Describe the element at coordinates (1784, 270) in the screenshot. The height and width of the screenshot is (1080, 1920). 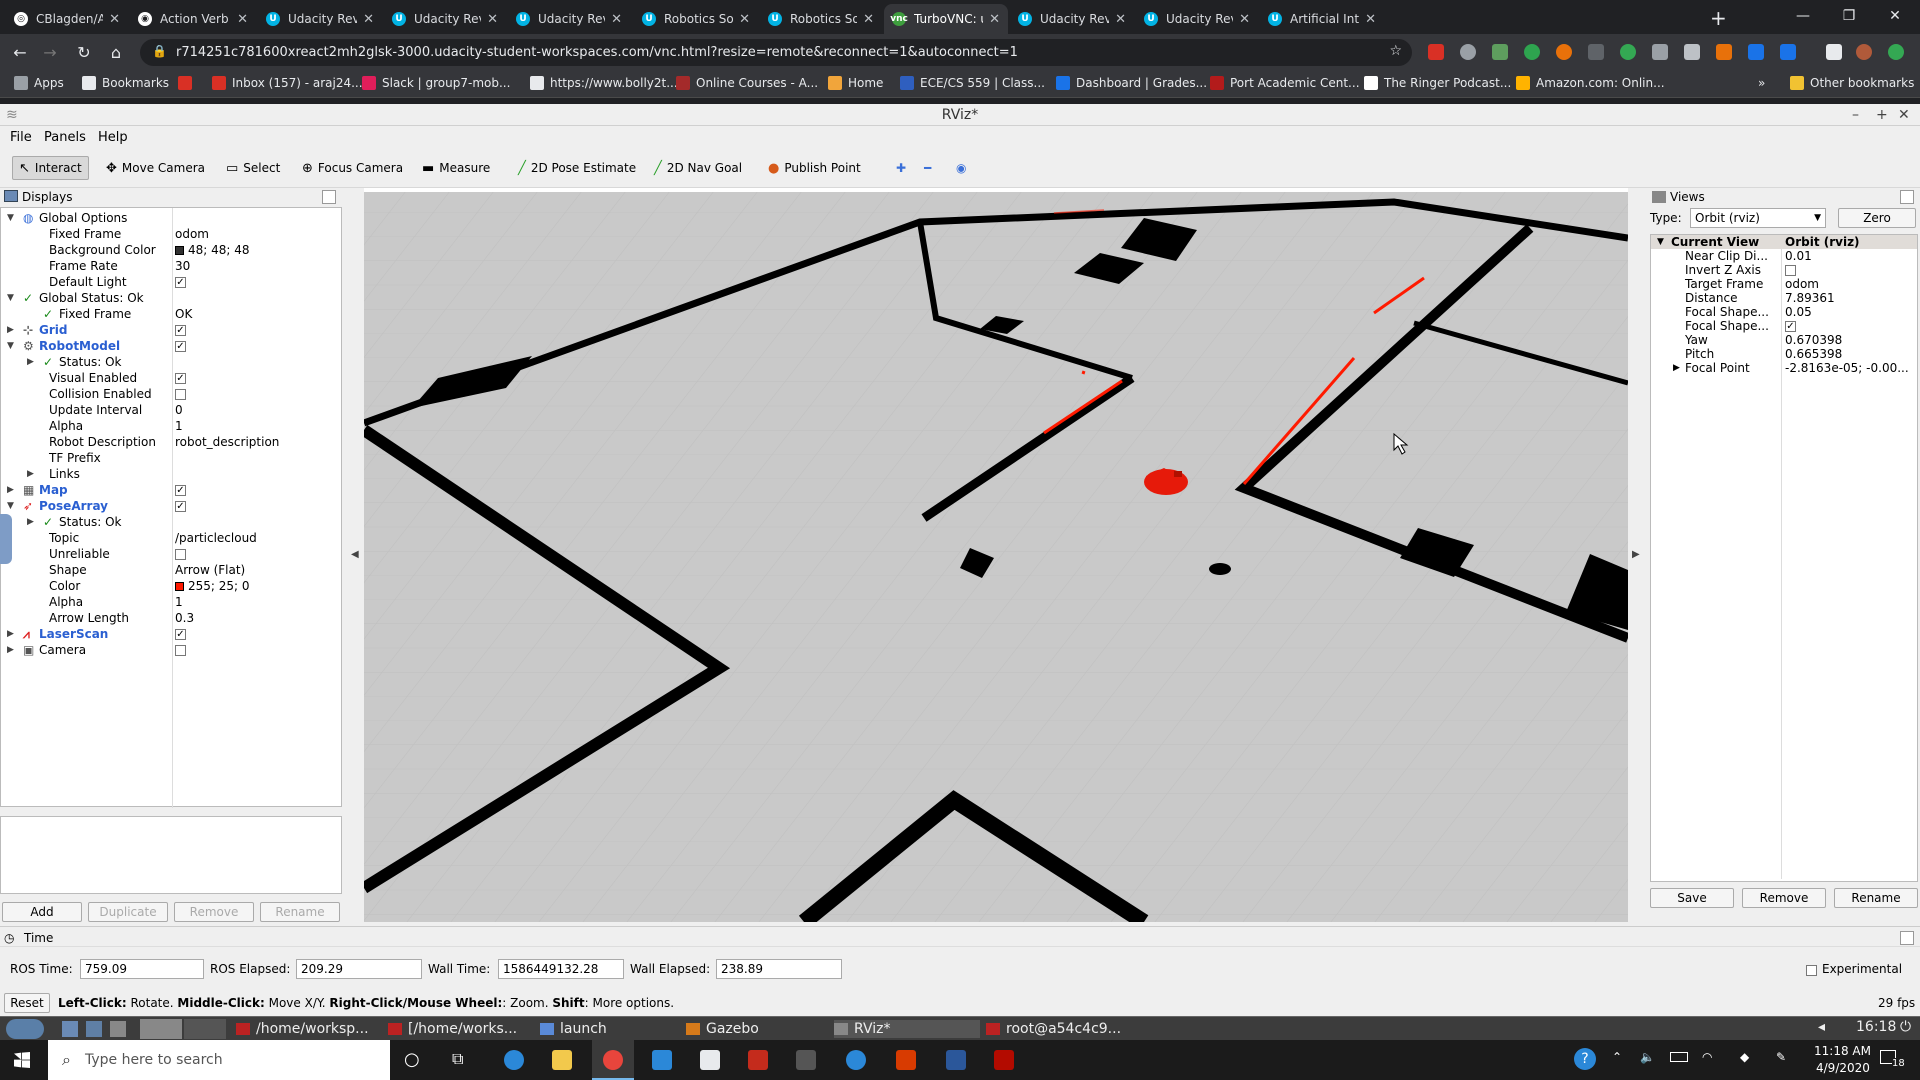
I see `view-property-row: Invert Z Axis` at that location.